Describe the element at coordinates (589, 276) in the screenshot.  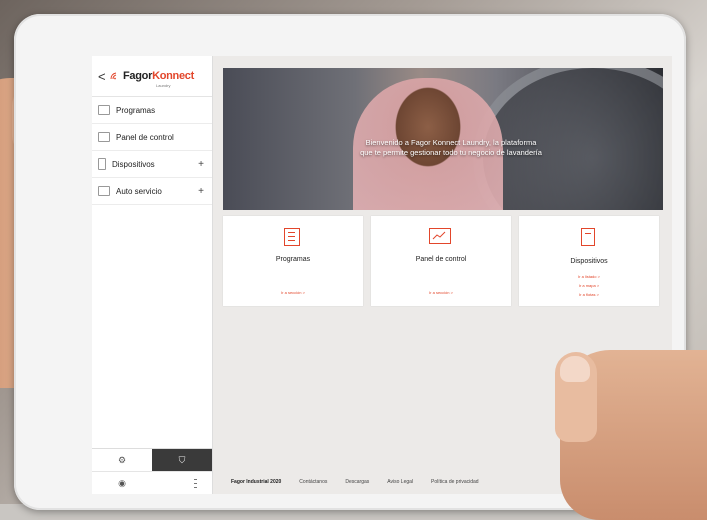
I see `card-link-listado: Ir a listado >` at that location.